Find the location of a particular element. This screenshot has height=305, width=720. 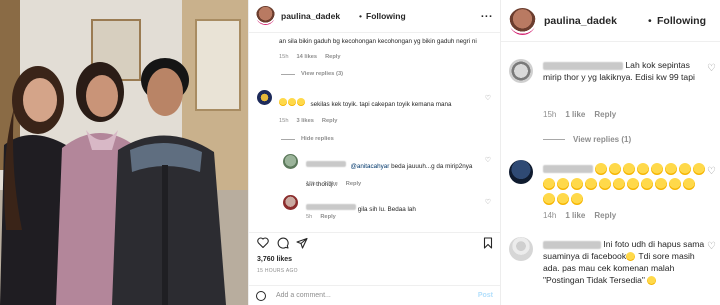

hide-replies-button: Hide replies is located at coordinates (307, 139).